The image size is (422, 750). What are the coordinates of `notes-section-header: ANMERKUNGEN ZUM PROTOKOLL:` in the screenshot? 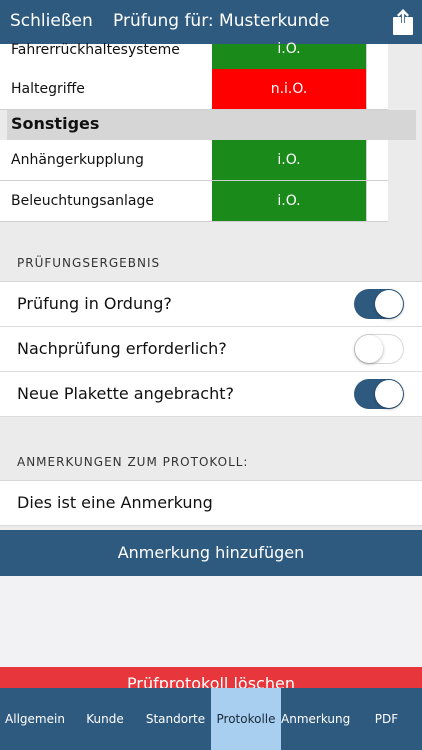 It's located at (211, 460).